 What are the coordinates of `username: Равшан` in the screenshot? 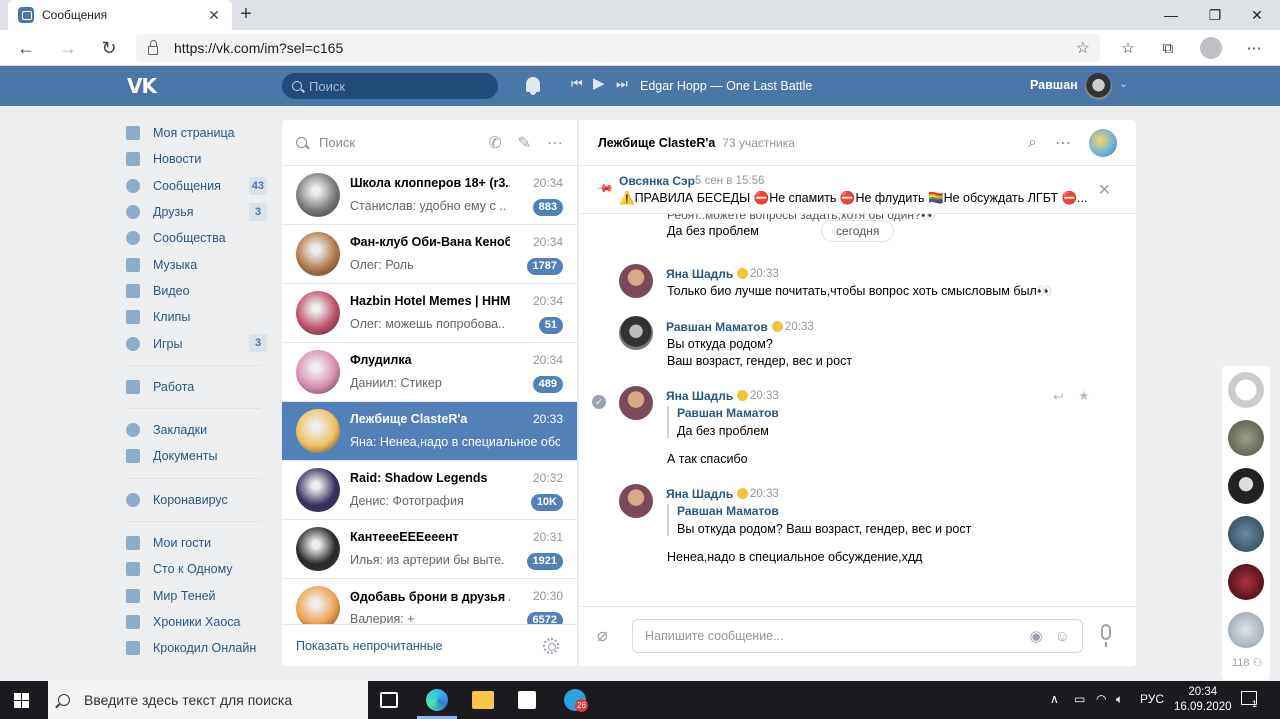 It's located at (1054, 85).